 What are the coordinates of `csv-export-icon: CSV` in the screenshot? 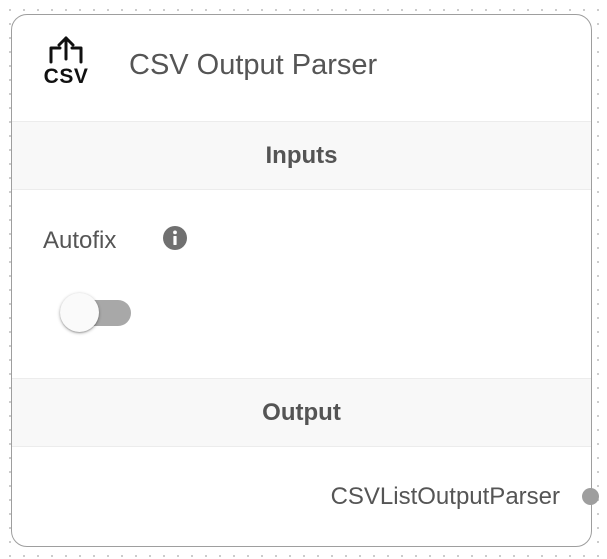 It's located at (66, 66).